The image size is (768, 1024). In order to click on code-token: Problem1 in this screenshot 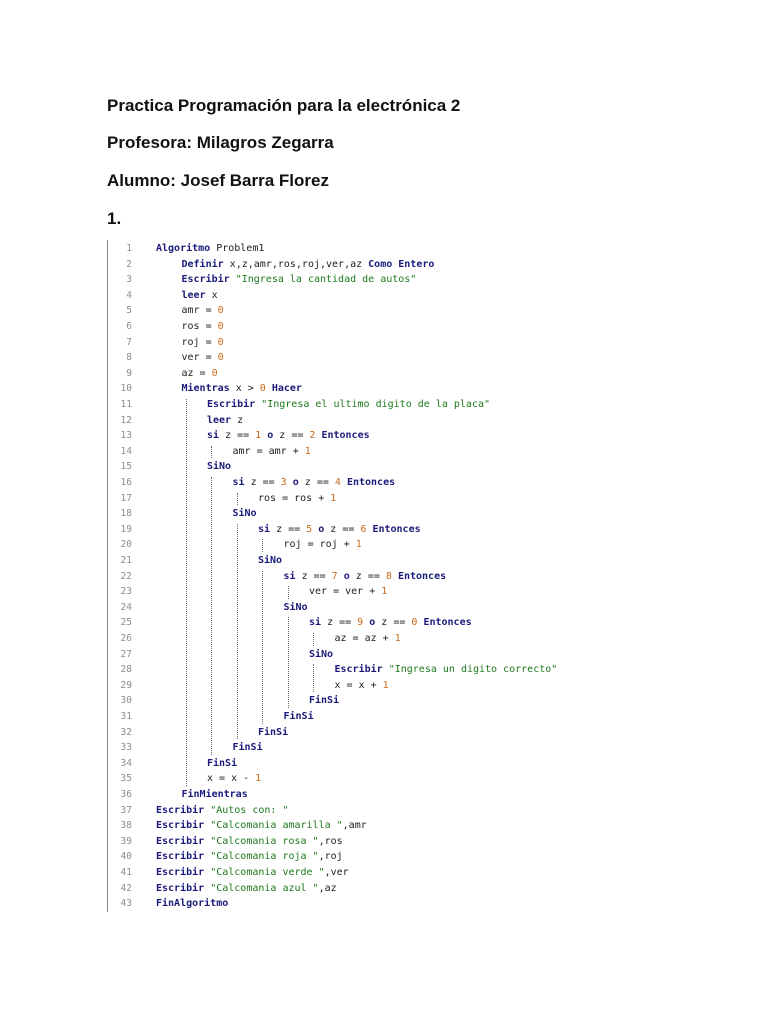, I will do `click(237, 248)`.